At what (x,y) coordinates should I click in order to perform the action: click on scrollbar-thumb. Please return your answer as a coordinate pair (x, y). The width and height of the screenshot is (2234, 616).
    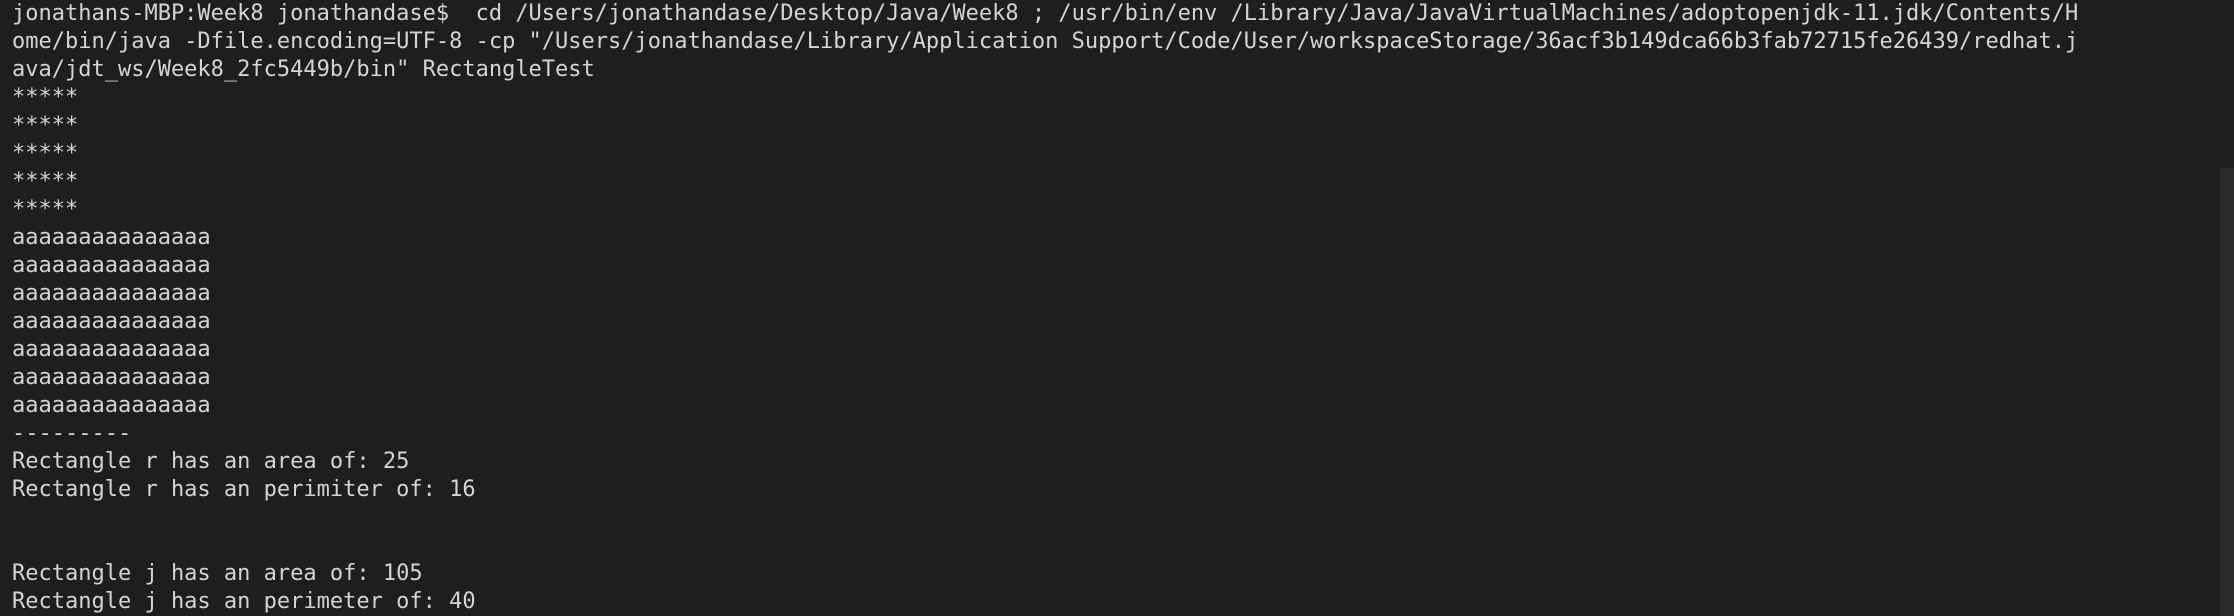
    Looking at the image, I should click on (2227, 392).